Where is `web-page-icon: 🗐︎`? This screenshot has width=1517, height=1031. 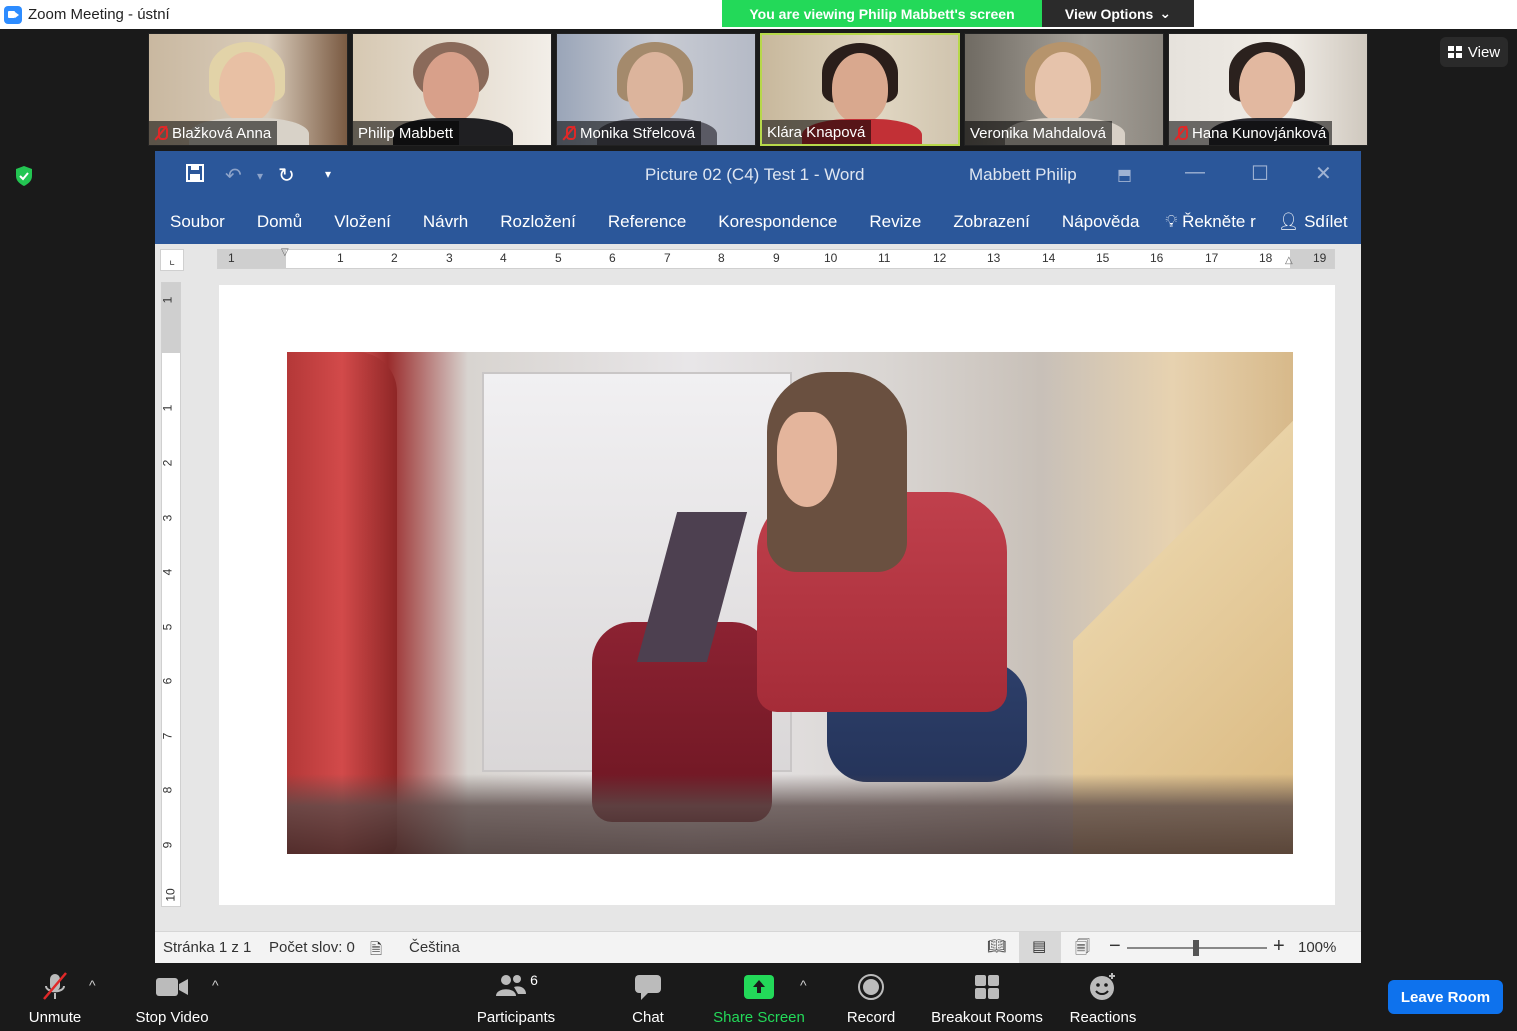
web-page-icon: 🗐︎ is located at coordinates (1082, 947).